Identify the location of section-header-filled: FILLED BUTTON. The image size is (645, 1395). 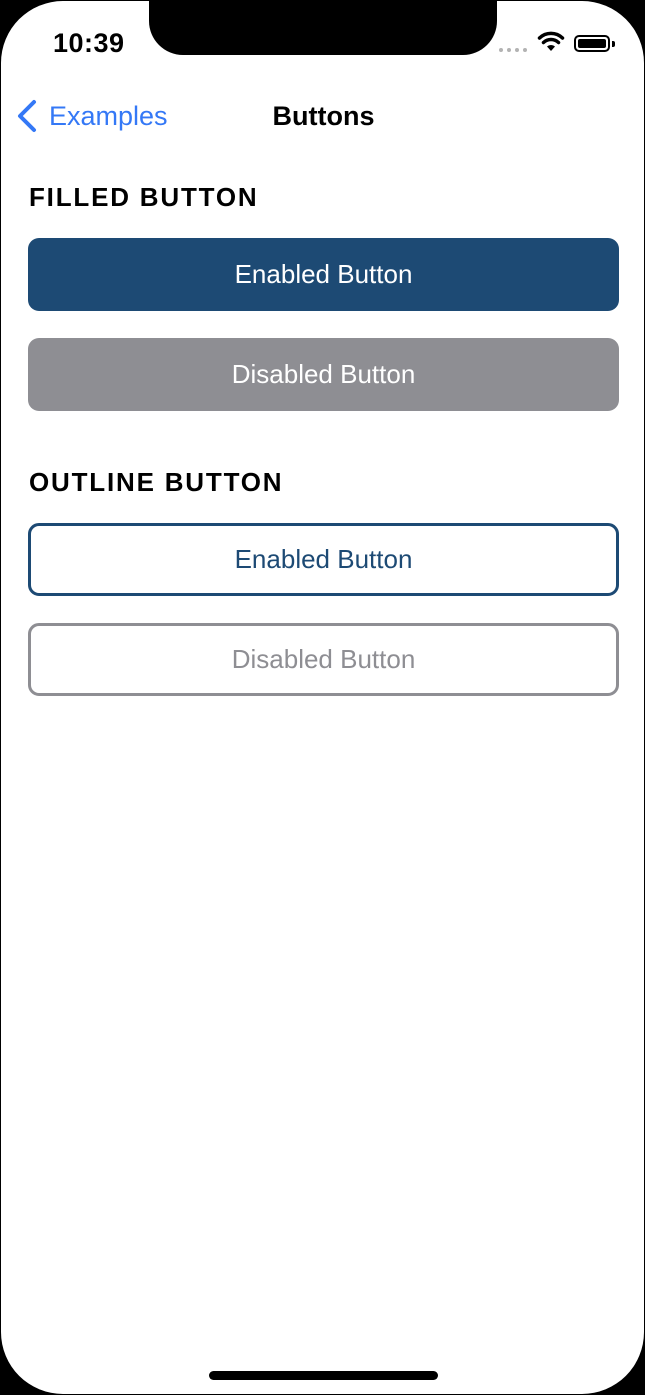
(144, 197).